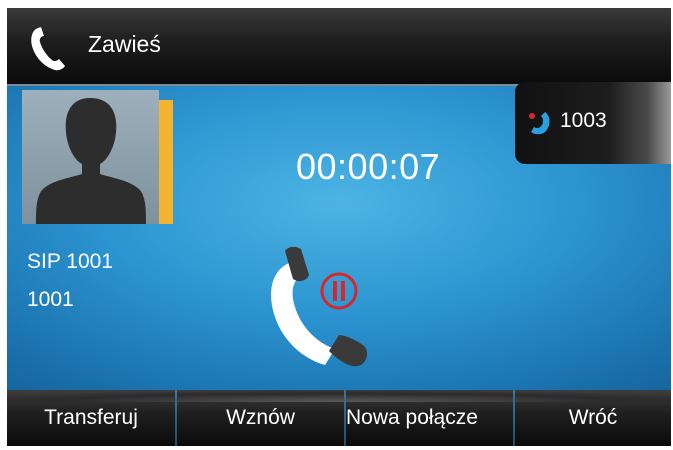 The image size is (673, 450). I want to click on back-button: Wróć, so click(593, 418).